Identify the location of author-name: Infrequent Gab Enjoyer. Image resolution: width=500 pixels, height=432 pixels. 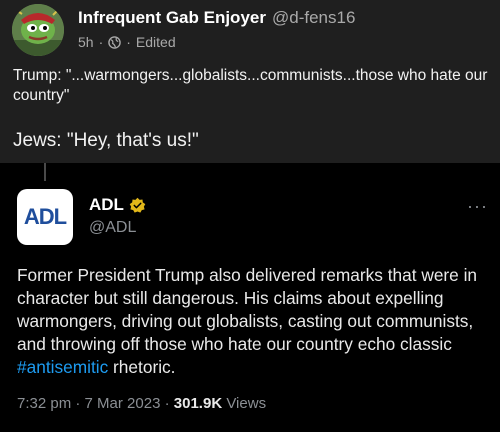
(172, 17).